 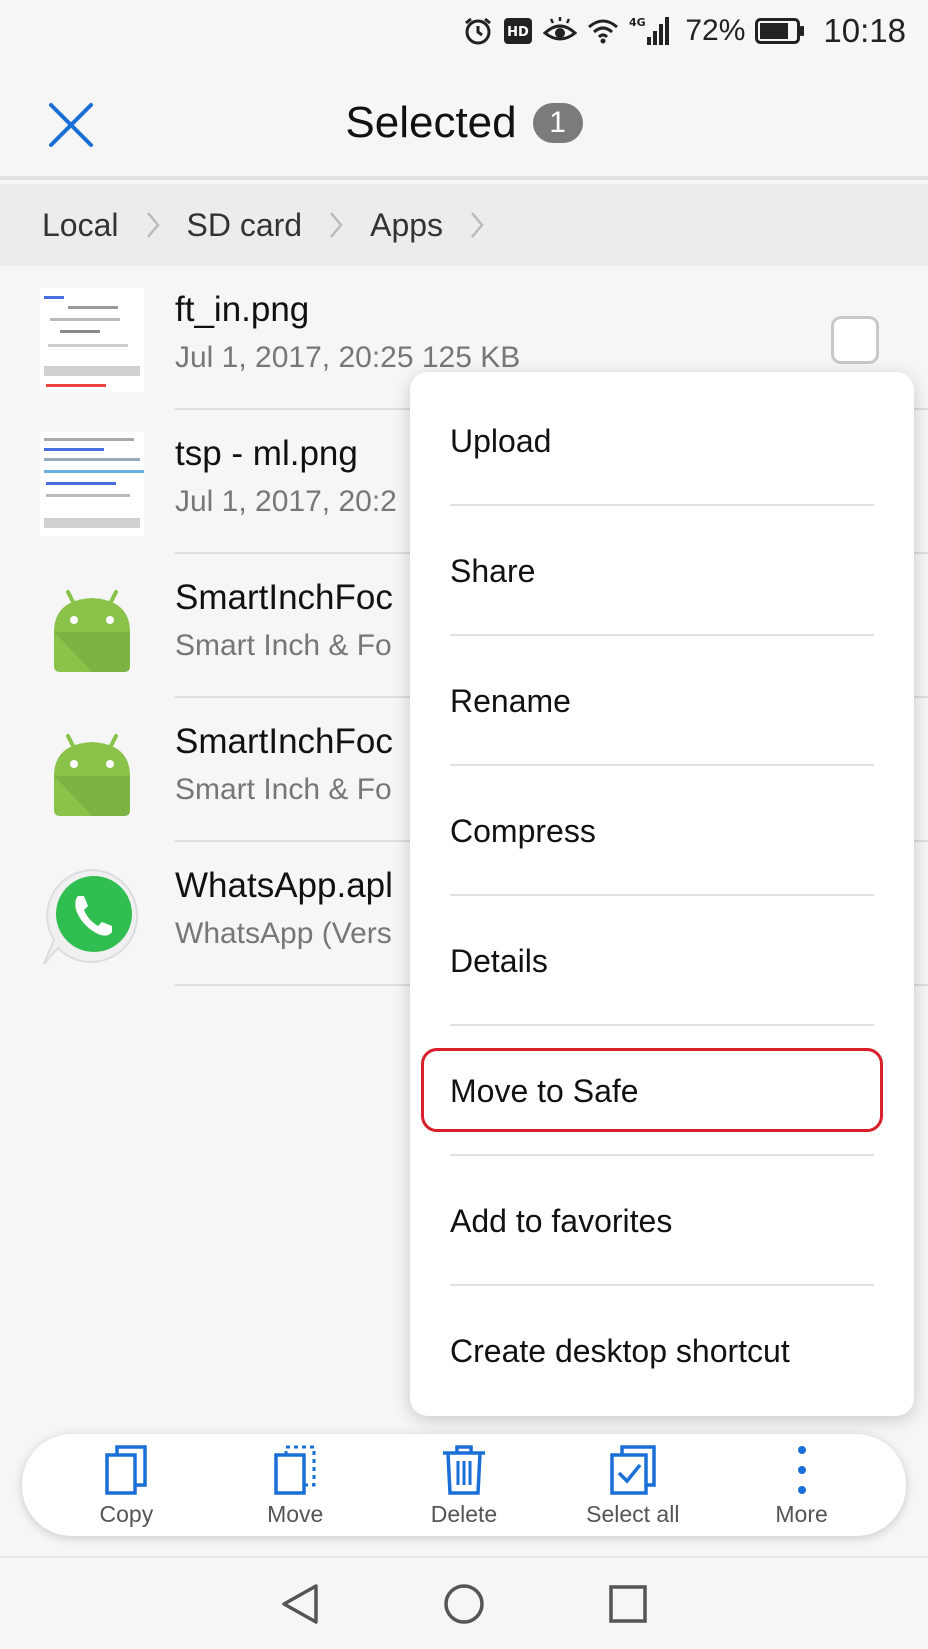 I want to click on move-button: Move, so click(x=295, y=1485).